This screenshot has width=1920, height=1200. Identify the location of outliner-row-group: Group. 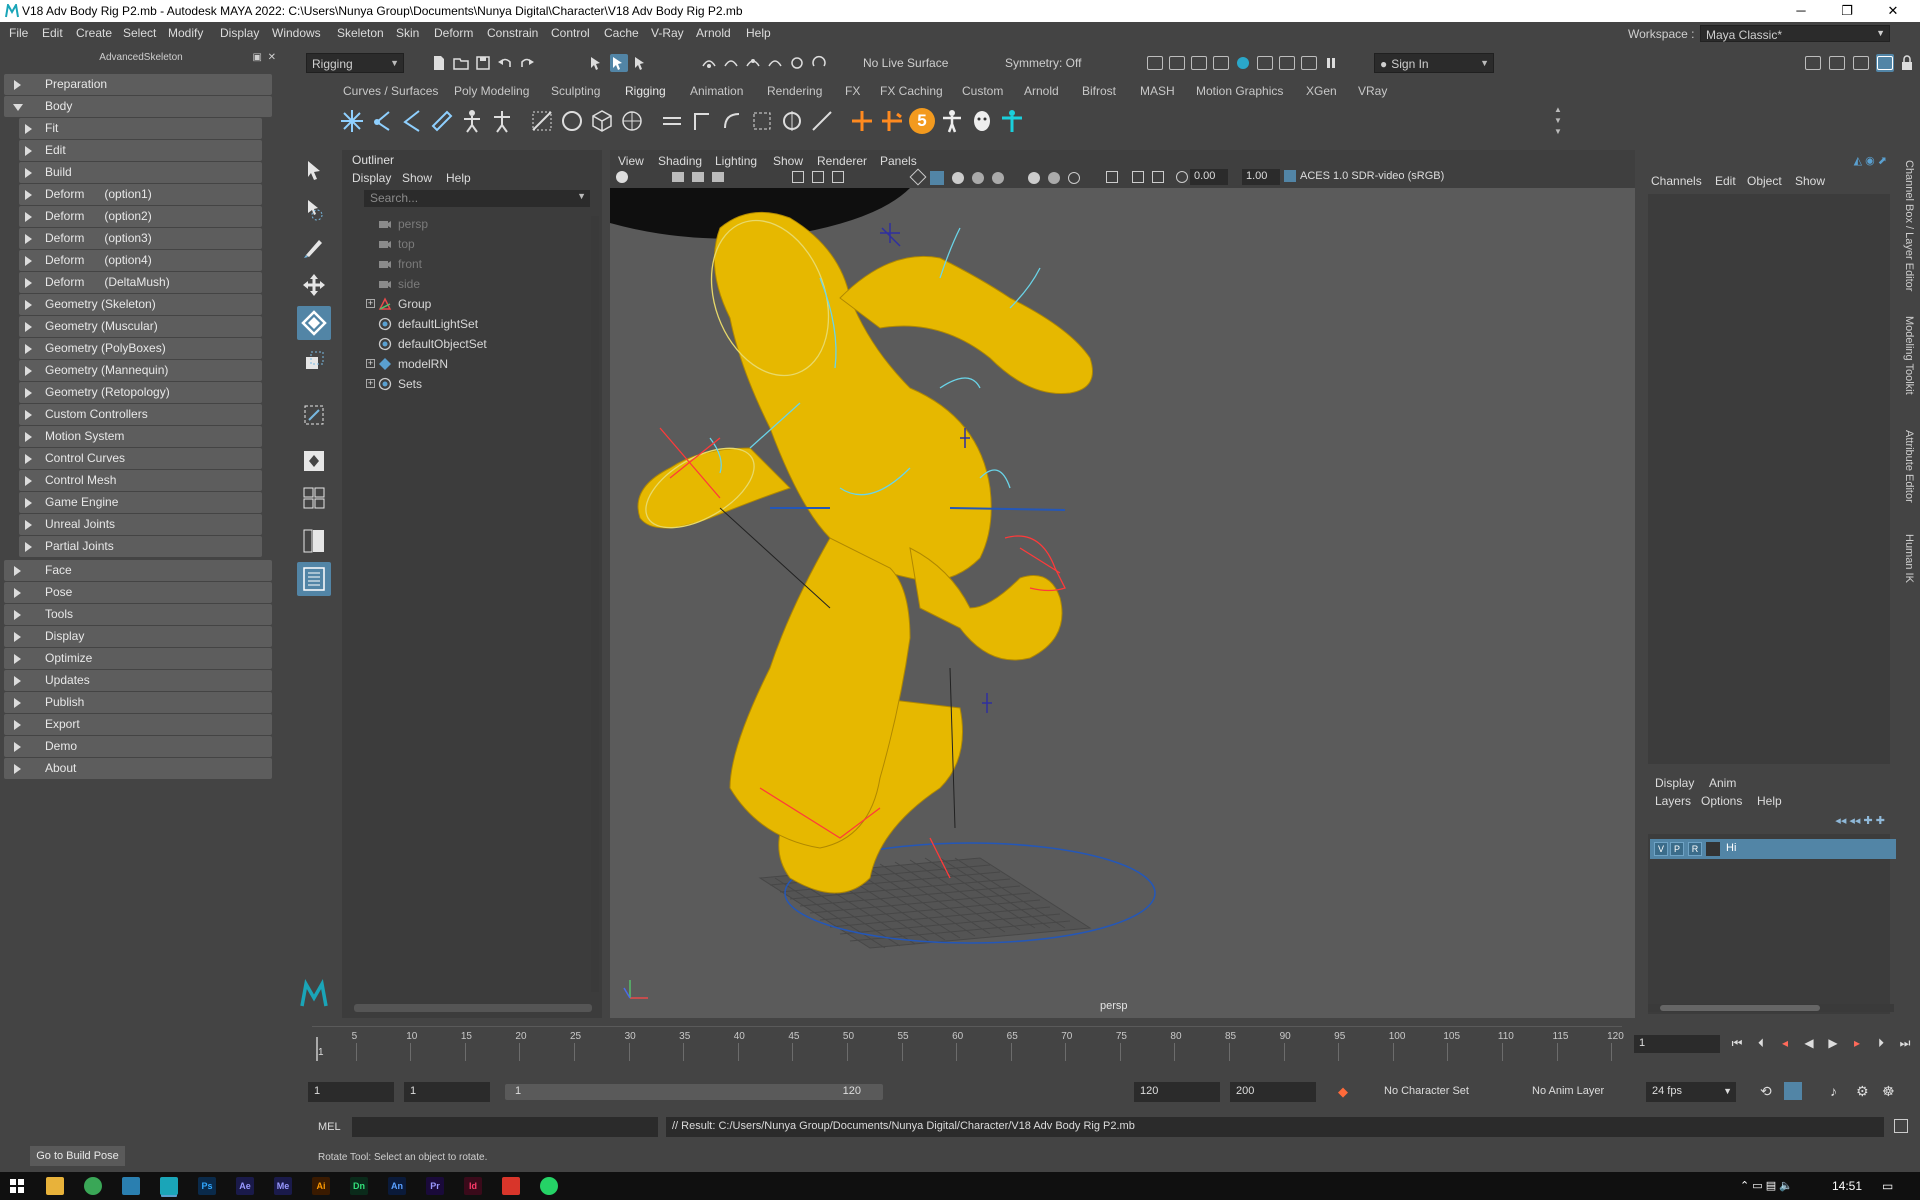
(414, 304).